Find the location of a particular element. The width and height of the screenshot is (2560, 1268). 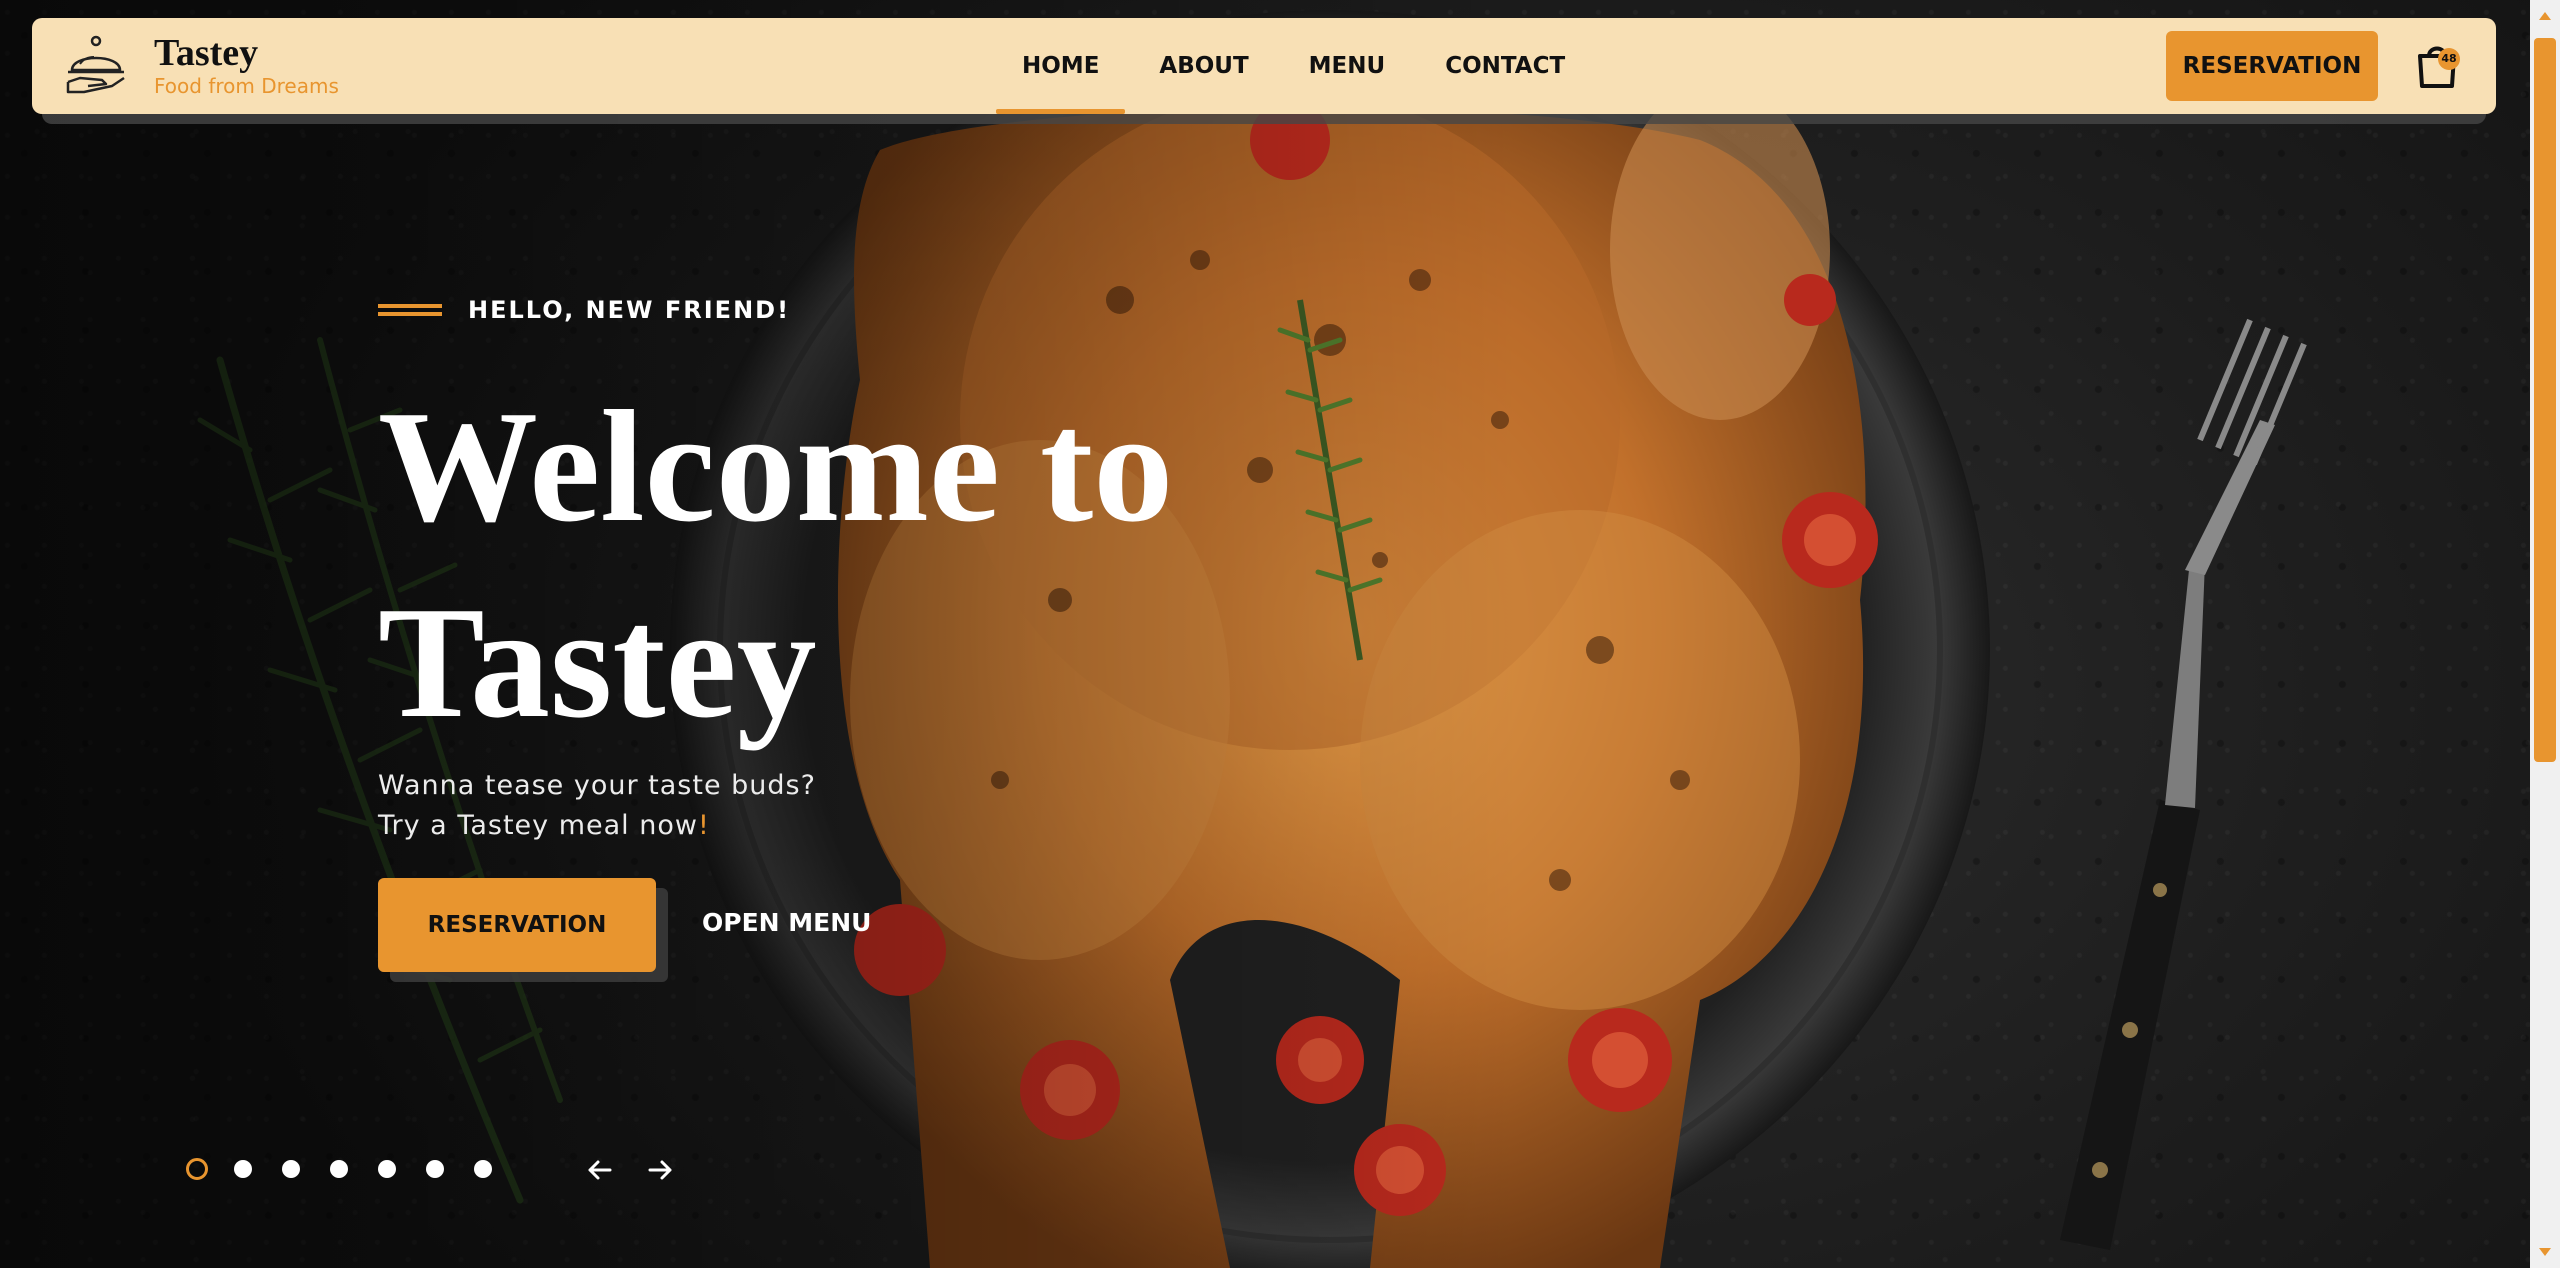

main-nav: HOME ABOUT MENU CONTACT is located at coordinates (1293, 66).